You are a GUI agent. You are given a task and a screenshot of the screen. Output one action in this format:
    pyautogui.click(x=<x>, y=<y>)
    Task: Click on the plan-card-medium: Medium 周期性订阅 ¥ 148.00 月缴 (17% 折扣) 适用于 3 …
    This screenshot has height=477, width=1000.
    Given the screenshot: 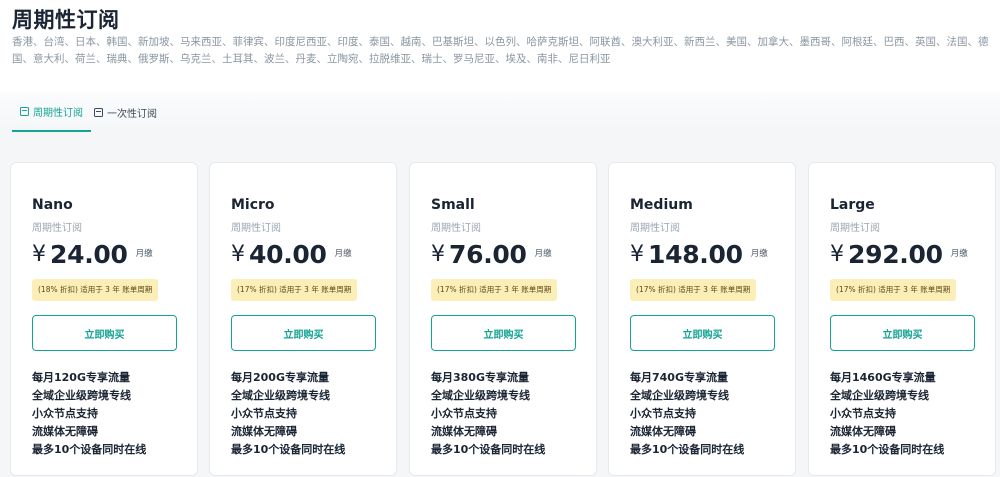 What is the action you would take?
    pyautogui.click(x=702, y=319)
    